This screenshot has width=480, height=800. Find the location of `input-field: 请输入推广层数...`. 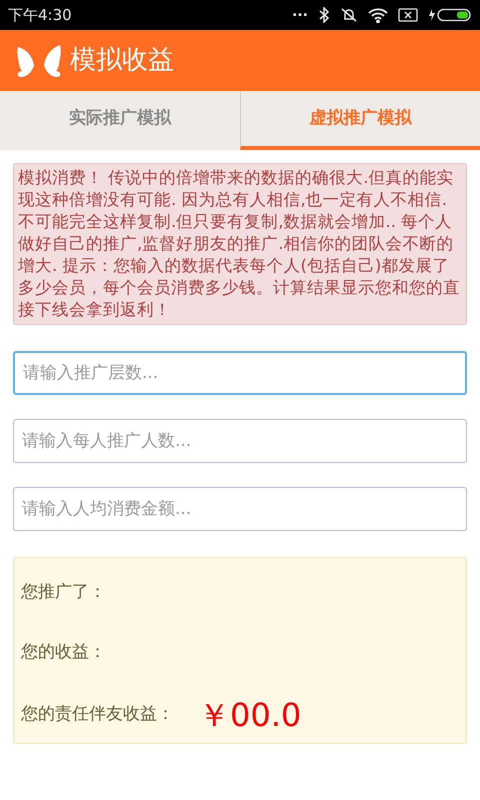

input-field: 请输入推广层数... is located at coordinates (240, 373).